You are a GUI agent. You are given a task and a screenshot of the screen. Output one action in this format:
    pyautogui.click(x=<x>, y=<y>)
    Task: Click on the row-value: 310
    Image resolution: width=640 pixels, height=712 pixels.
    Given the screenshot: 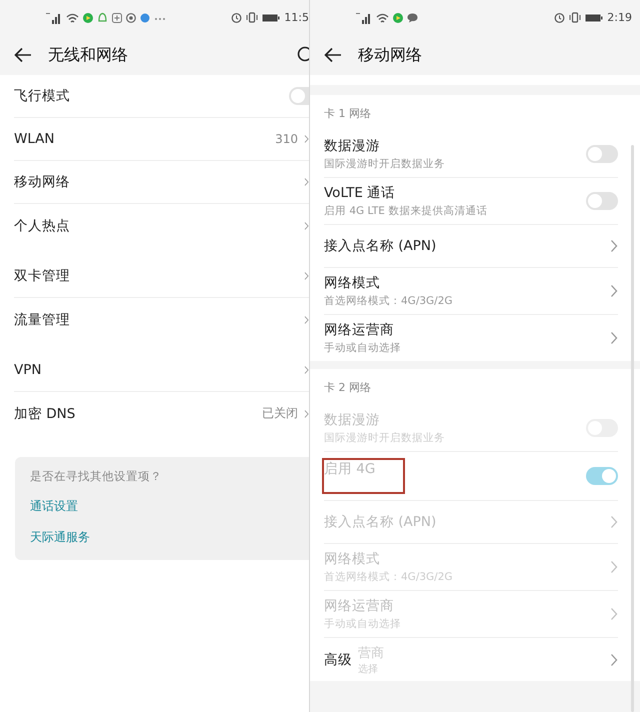 What is the action you would take?
    pyautogui.click(x=286, y=139)
    